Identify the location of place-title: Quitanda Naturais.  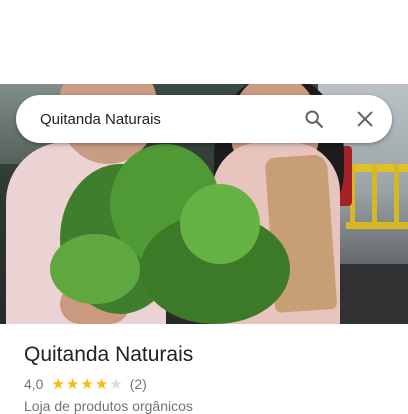
(109, 354).